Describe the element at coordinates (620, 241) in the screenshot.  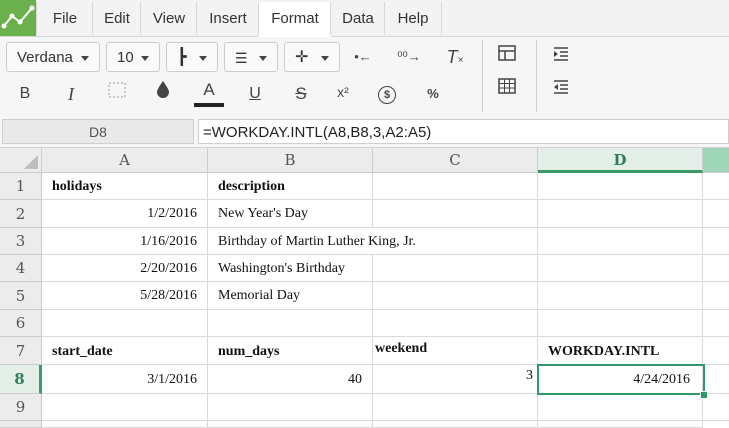
I see `cell-d3` at that location.